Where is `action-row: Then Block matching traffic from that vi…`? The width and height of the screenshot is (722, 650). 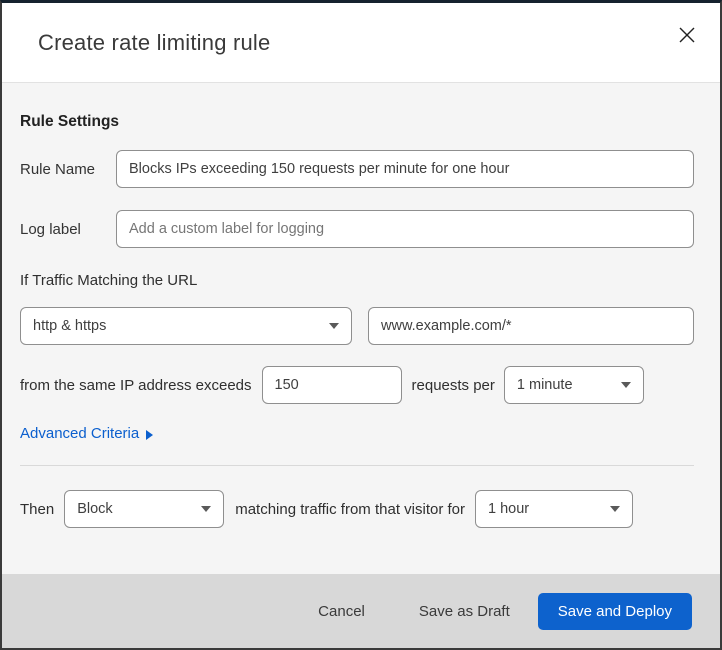 action-row: Then Block matching traffic from that vi… is located at coordinates (357, 509).